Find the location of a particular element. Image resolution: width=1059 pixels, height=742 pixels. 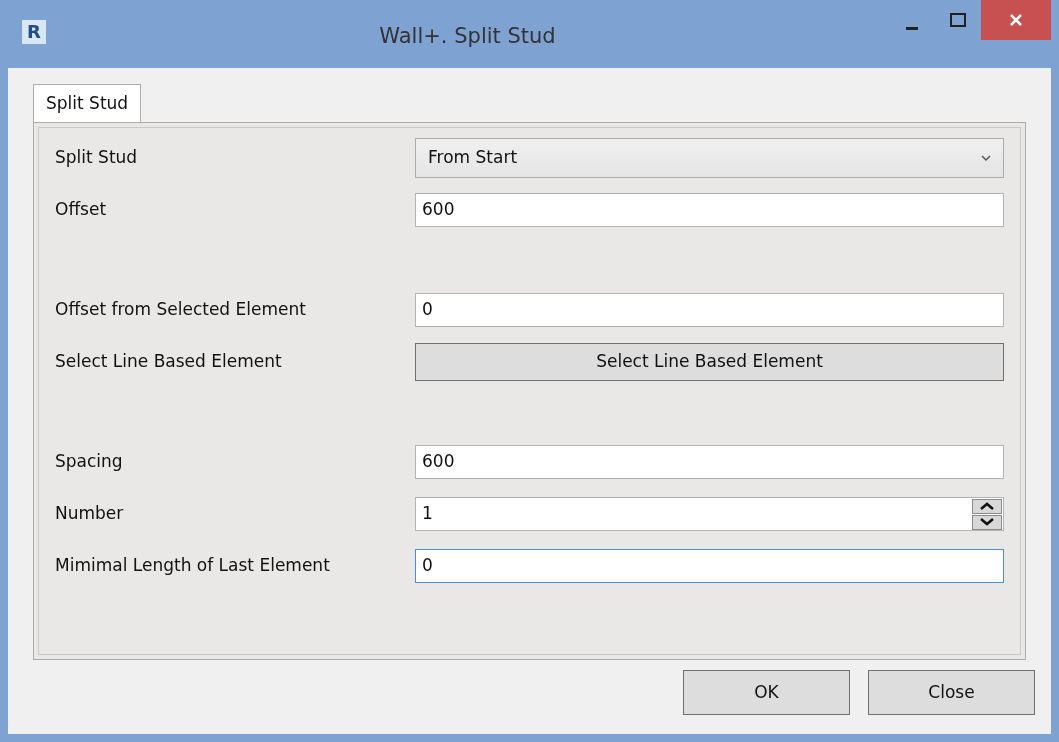

field-label: Spacing is located at coordinates (89, 462).